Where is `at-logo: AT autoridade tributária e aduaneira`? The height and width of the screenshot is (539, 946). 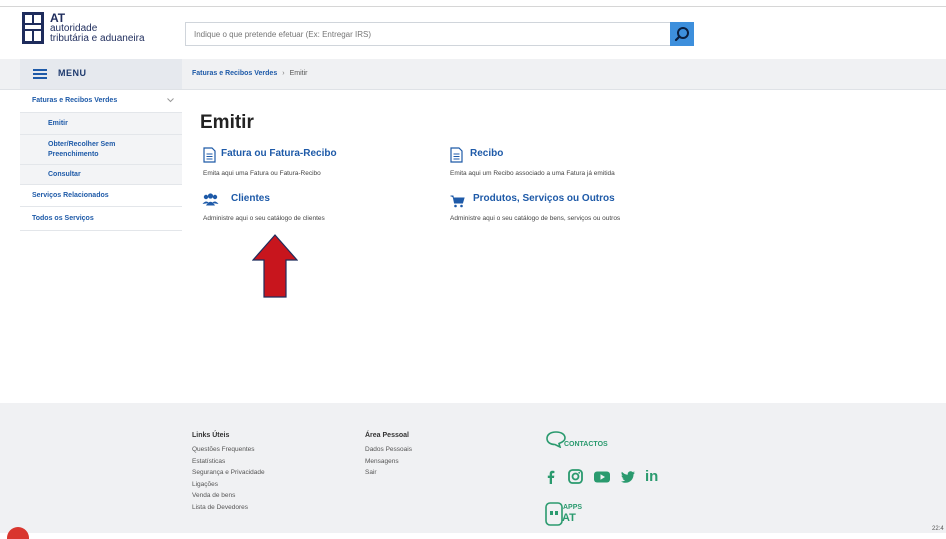
at-logo: AT autoridade tributária e aduaneira is located at coordinates (97, 30).